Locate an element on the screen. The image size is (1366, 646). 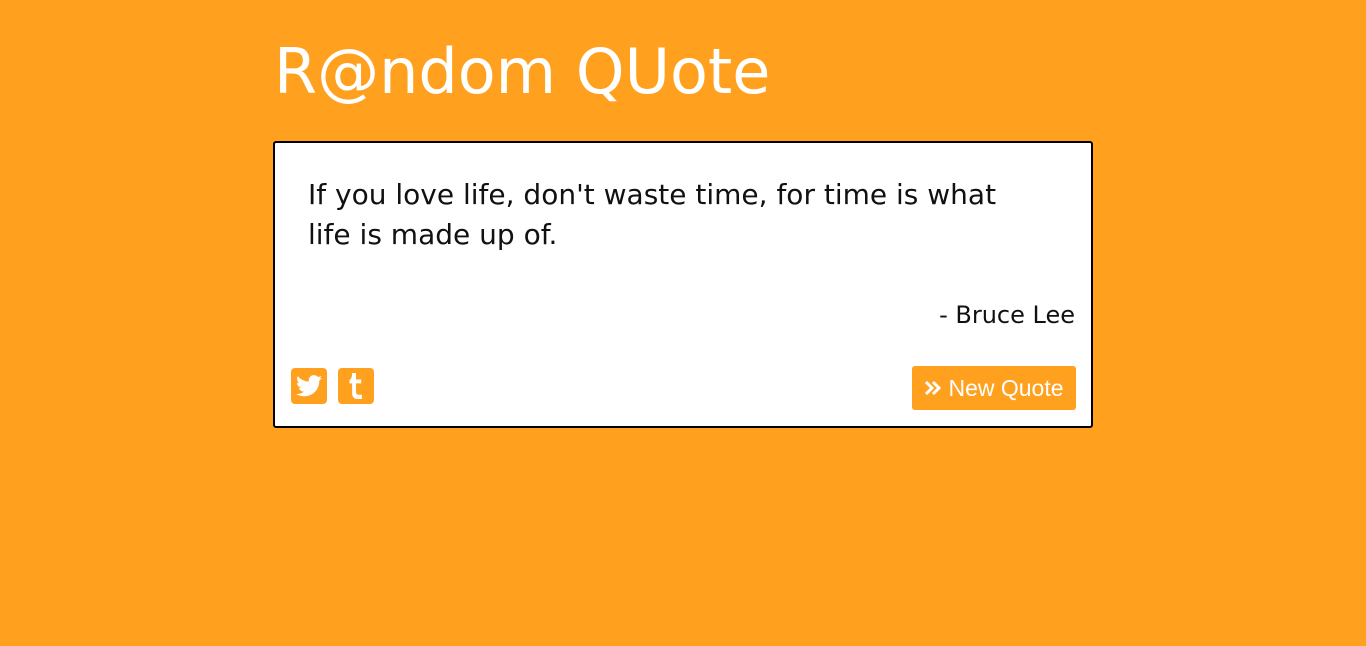
tumblr-icon is located at coordinates (355, 386).